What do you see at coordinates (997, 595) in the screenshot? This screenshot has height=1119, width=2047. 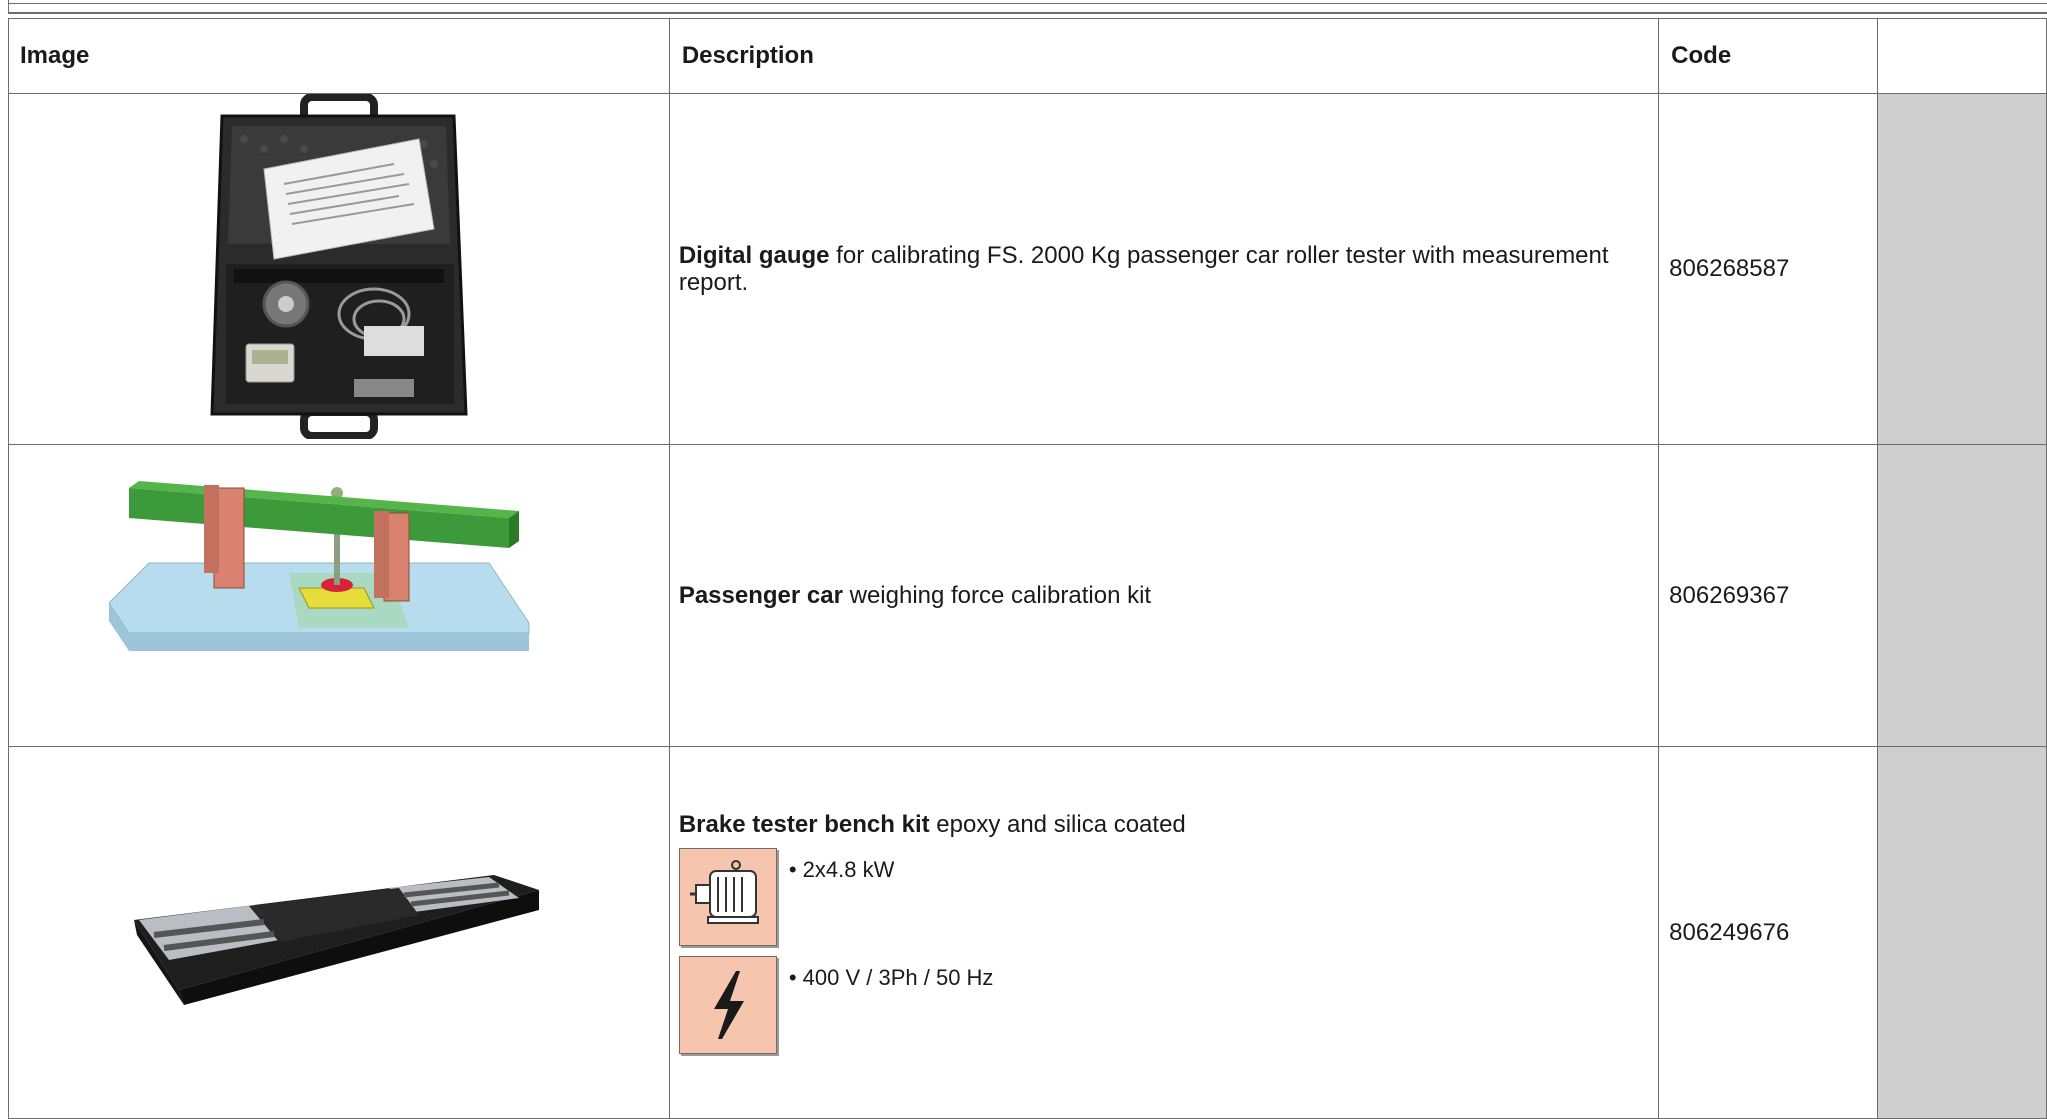 I see `product-detail: weighing force calibration kit` at bounding box center [997, 595].